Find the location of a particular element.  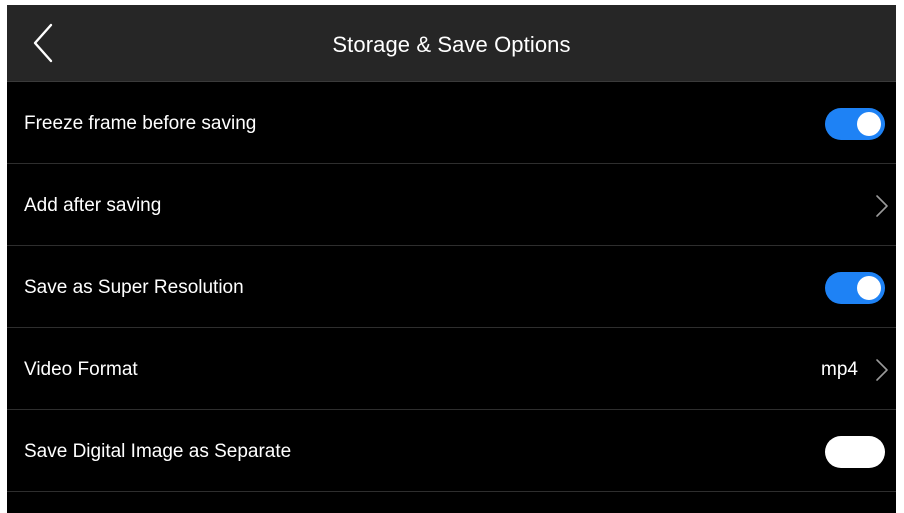

setting-label: Save Digital Image as Separate is located at coordinates (158, 451).